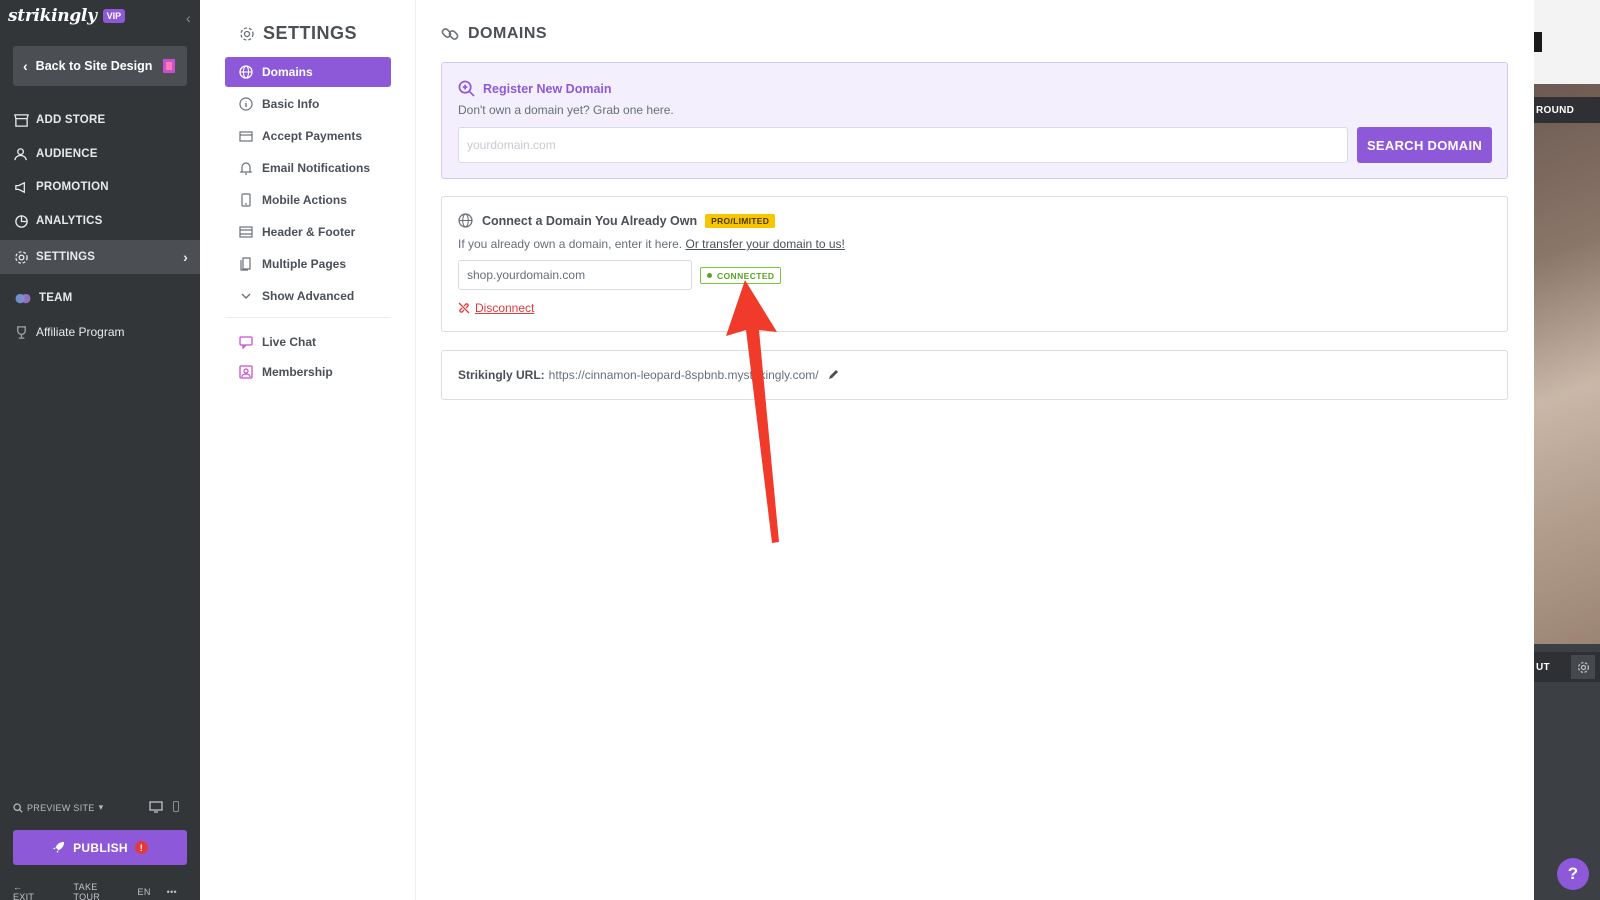  Describe the element at coordinates (69, 221) in the screenshot. I see `sidebar-item-label: ANALYTICS` at that location.